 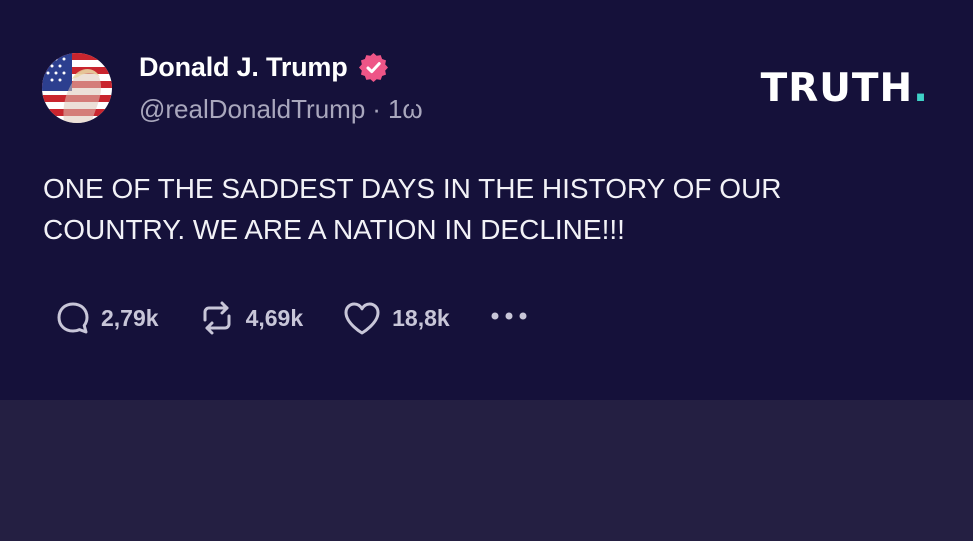 I want to click on more-horizontal-icon, so click(x=509, y=318).